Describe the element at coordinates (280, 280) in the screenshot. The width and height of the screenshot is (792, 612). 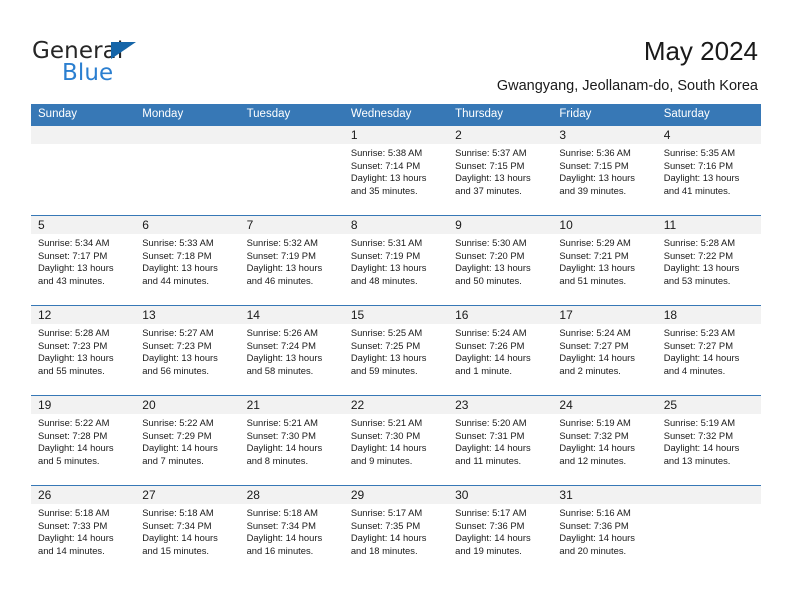
I see `daylight-text-line2: and 46 minutes.` at that location.